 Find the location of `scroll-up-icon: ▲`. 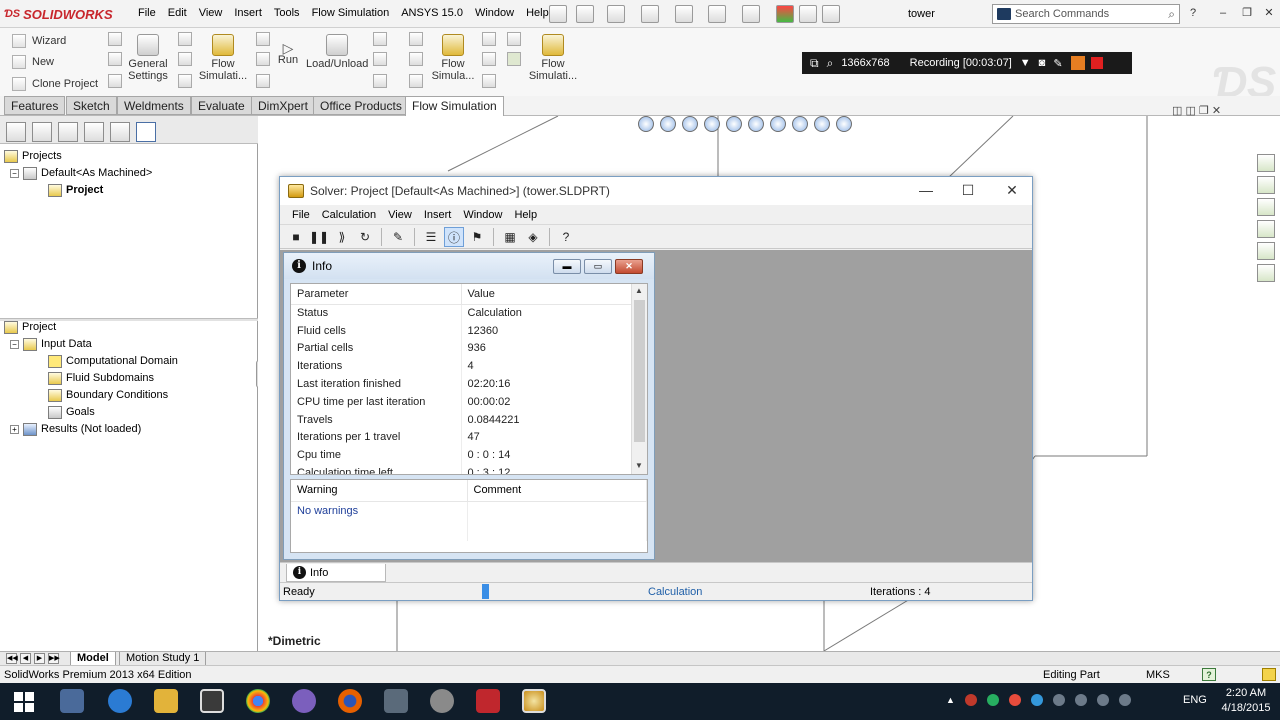

scroll-up-icon: ▲ is located at coordinates (639, 290).